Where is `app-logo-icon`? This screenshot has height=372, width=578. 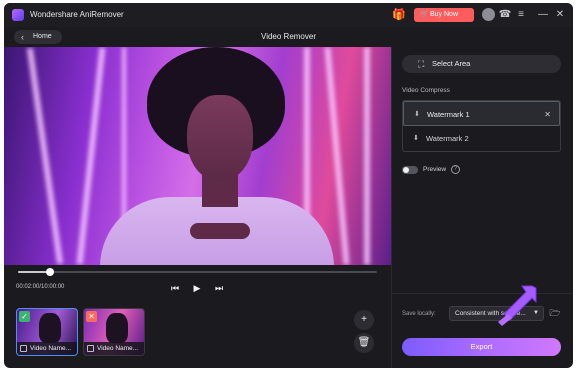
app-logo-icon is located at coordinates (18, 15).